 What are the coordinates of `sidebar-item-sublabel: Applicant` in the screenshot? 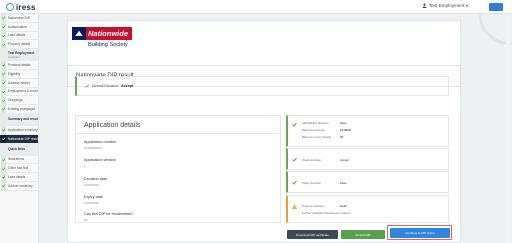 It's located at (14, 56).